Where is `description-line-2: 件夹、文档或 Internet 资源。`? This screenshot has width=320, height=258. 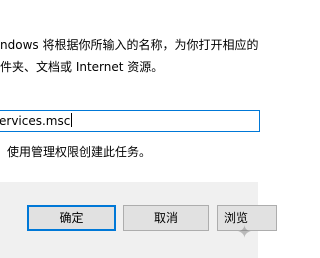
description-line-2: 件夹、文档或 Internet 资源。 is located at coordinates (82, 67).